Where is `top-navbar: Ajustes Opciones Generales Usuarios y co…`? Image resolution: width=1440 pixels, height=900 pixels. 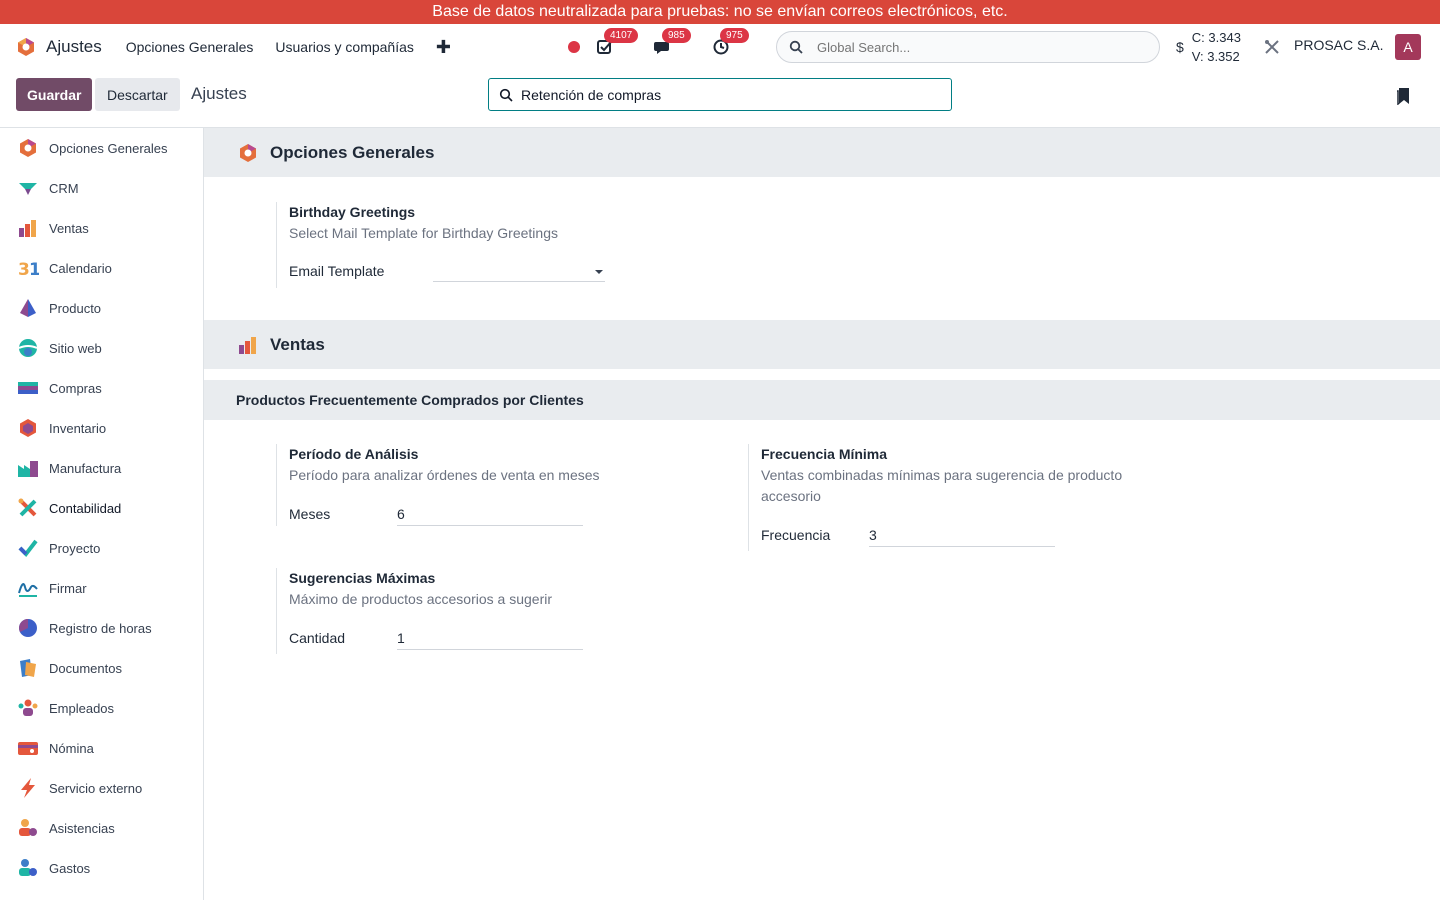
top-navbar: Ajustes Opciones Generales Usuarios y co… is located at coordinates (720, 47).